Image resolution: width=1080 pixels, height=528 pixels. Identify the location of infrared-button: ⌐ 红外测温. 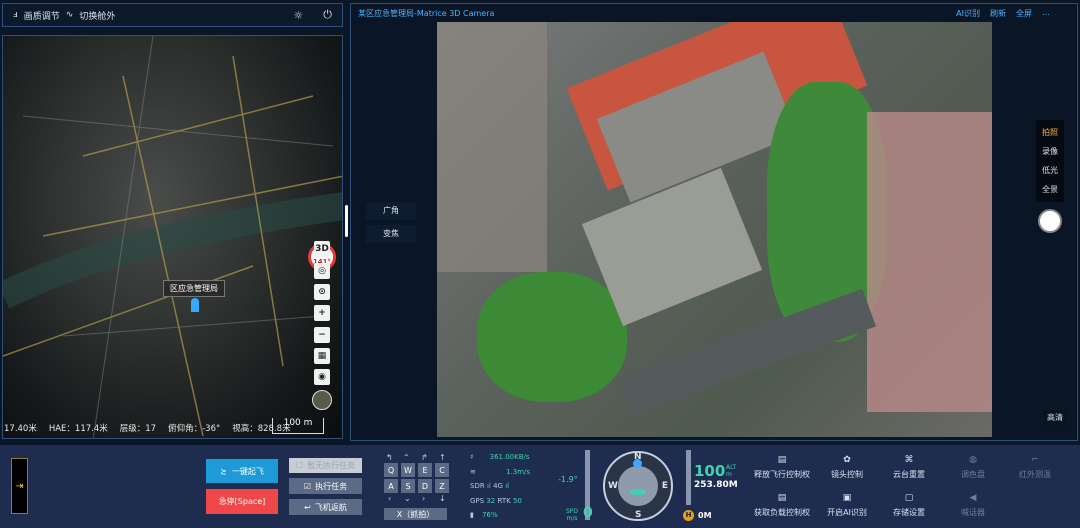
(1035, 467).